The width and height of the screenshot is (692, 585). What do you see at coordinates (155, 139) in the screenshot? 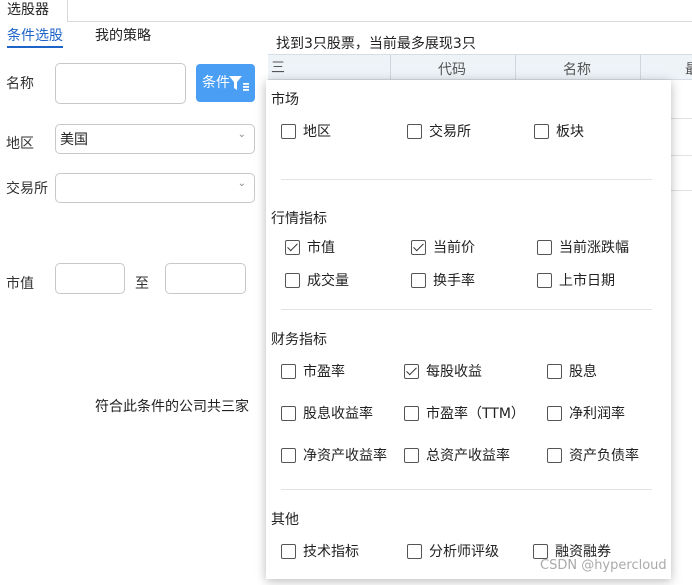
I see `region-select: 美国 ⌄` at bounding box center [155, 139].